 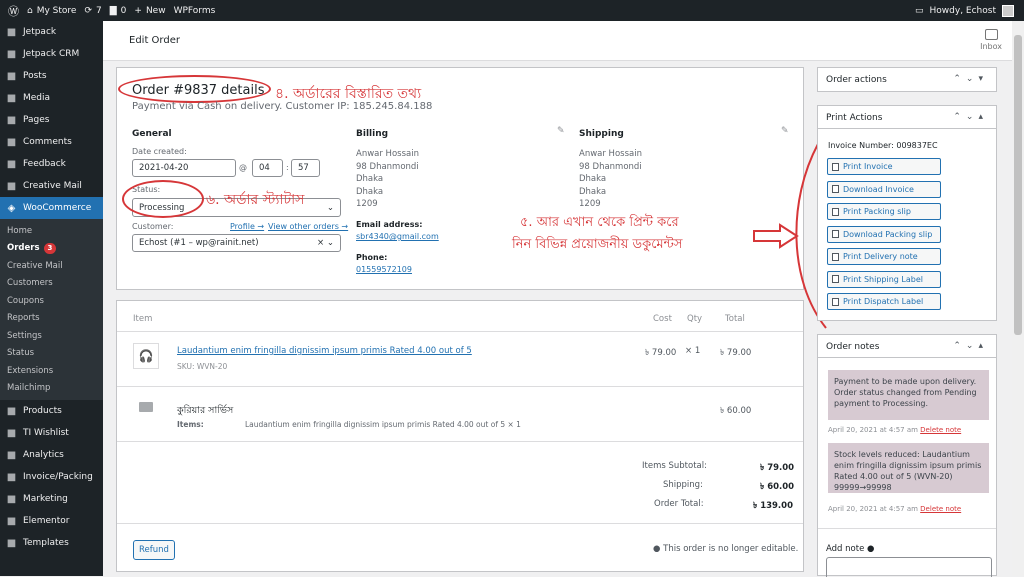 What do you see at coordinates (51, 433) in the screenshot?
I see `sidebar-item-ti-wishlist: ■ TI Wishlist` at bounding box center [51, 433].